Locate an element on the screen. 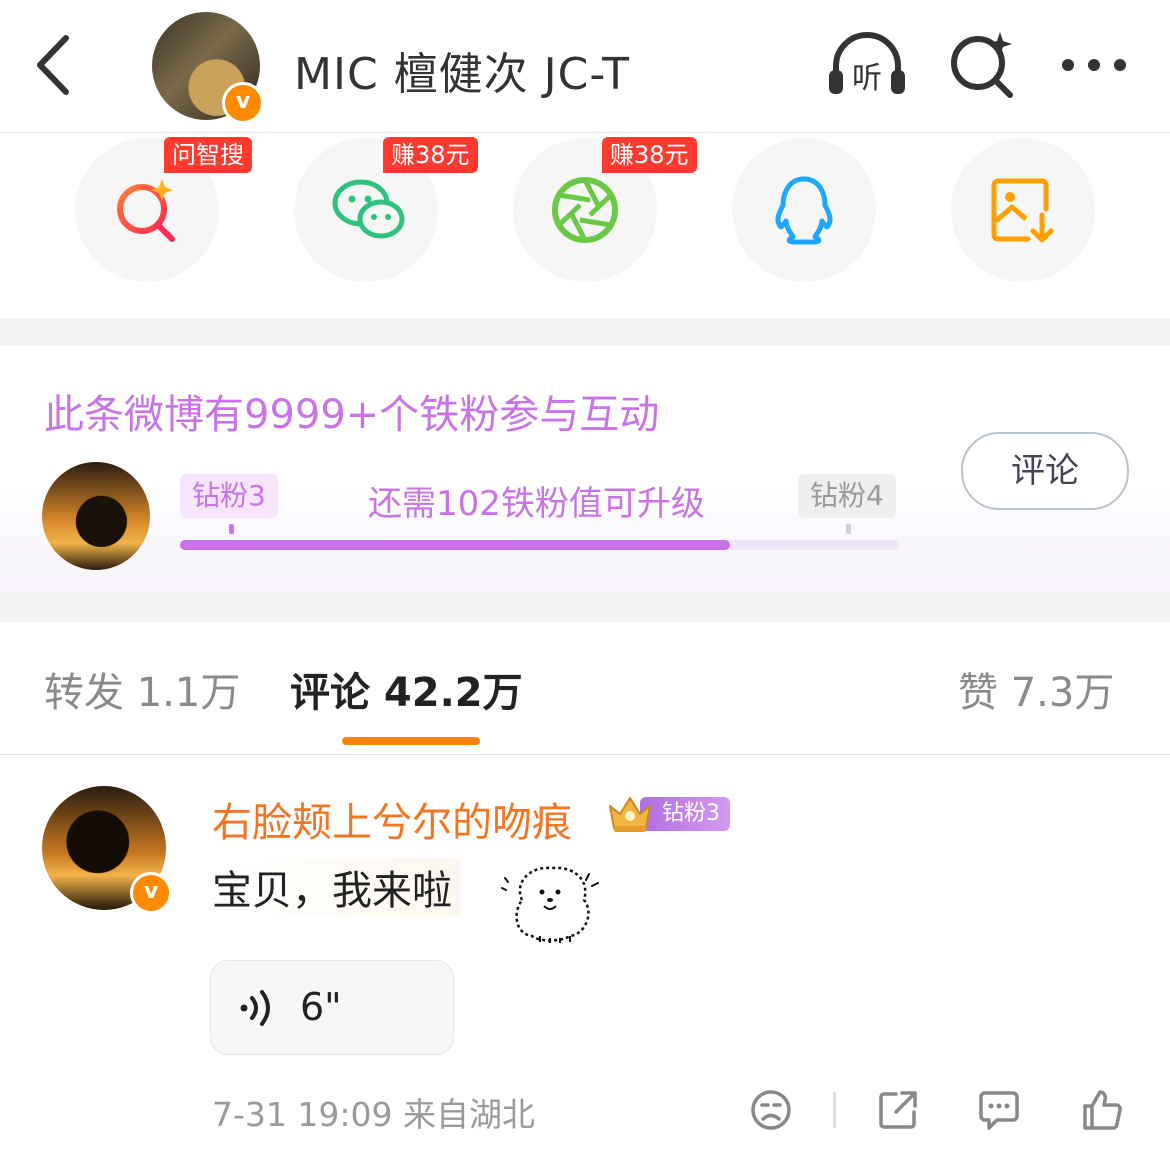  more-dots-icon is located at coordinates (1093, 65).